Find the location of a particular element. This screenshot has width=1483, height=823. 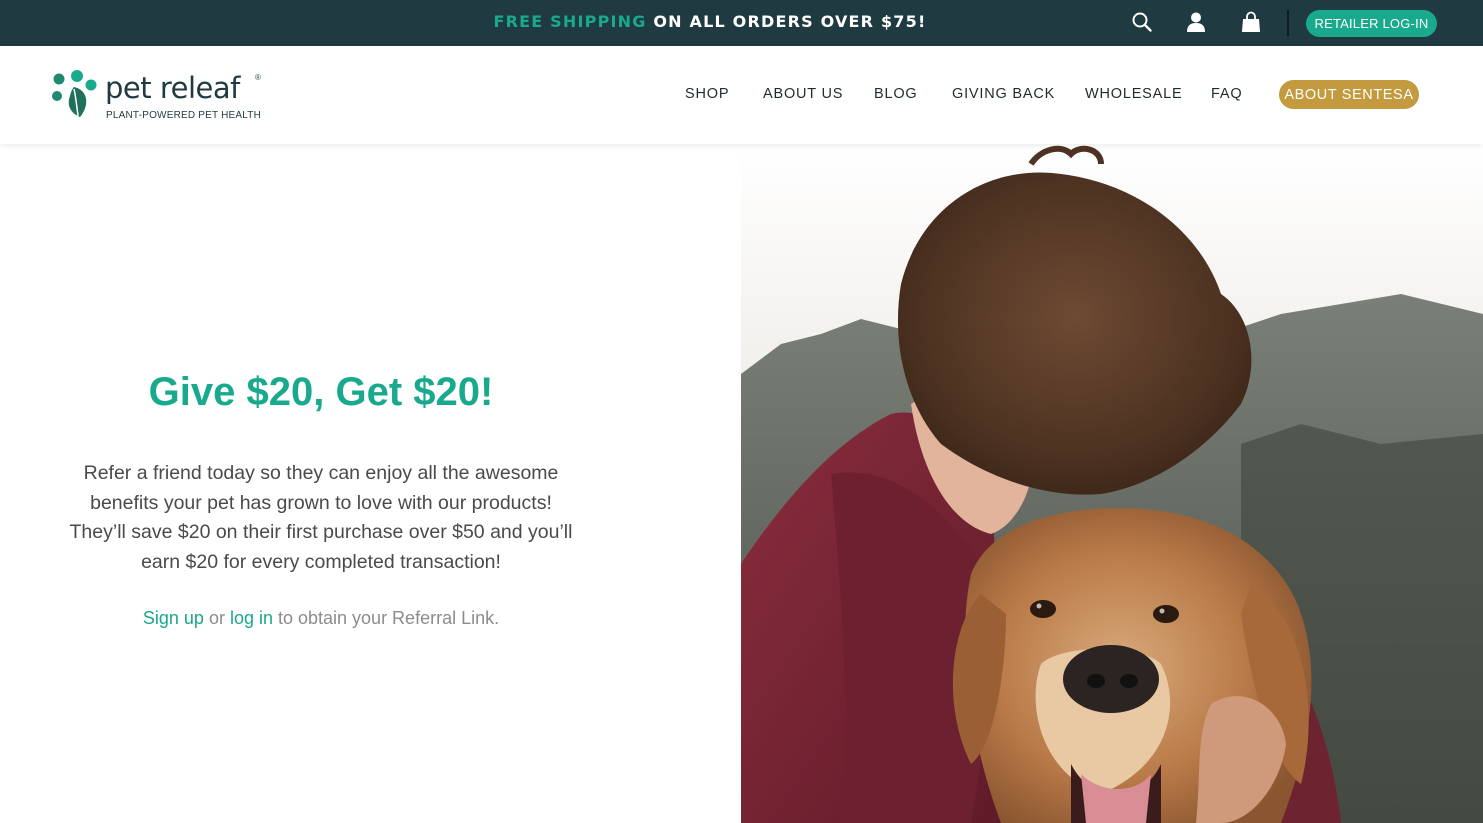

registered-mark: ® is located at coordinates (258, 77).